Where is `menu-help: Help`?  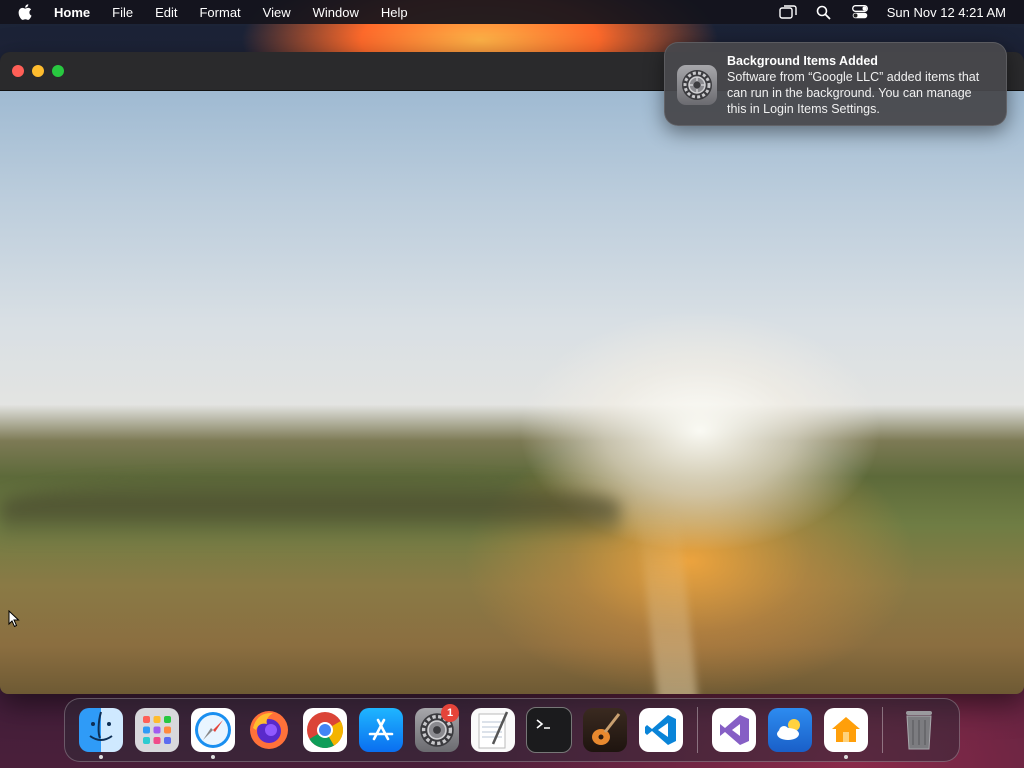 menu-help: Help is located at coordinates (394, 12).